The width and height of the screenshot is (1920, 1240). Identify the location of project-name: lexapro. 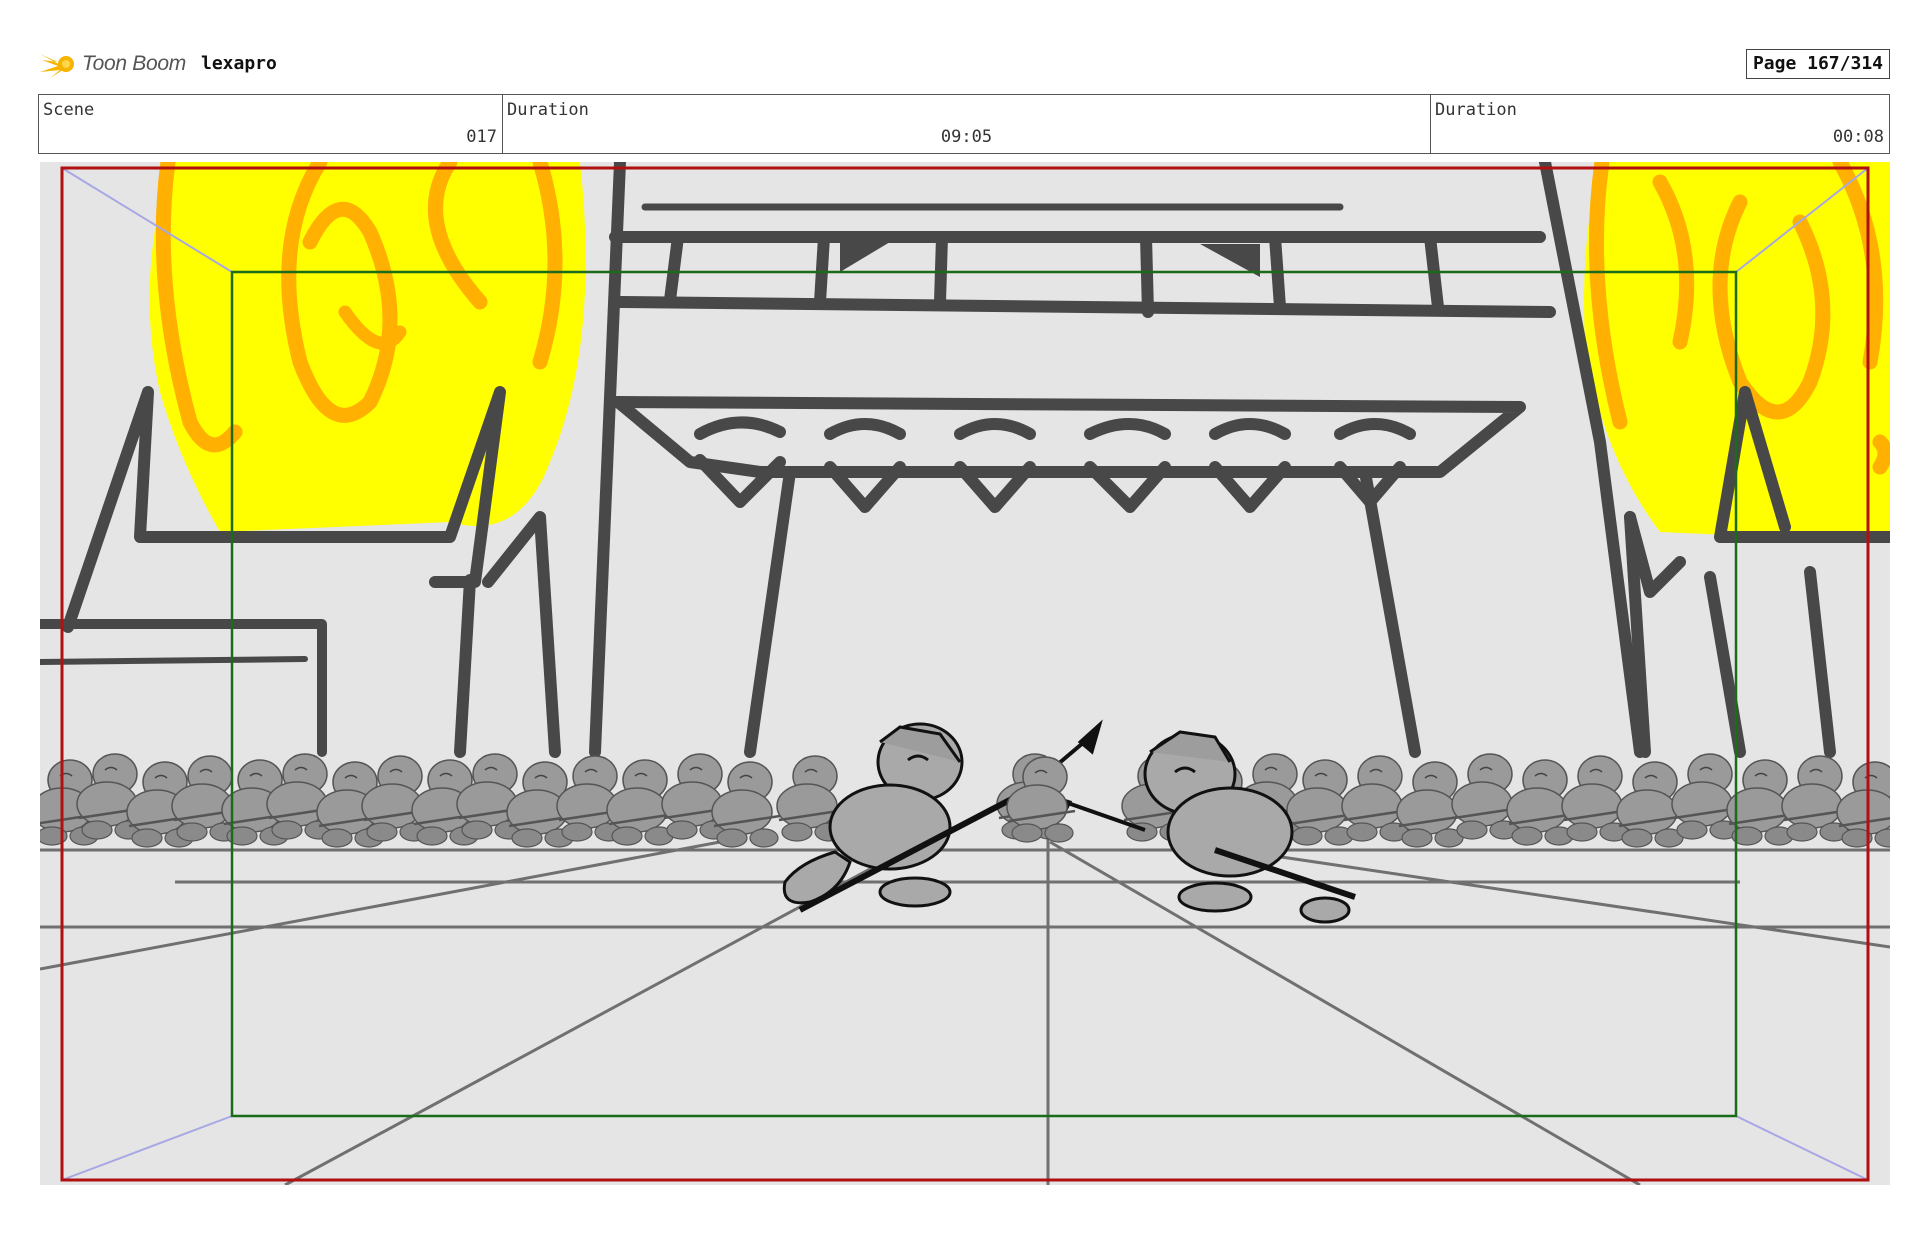
(239, 63).